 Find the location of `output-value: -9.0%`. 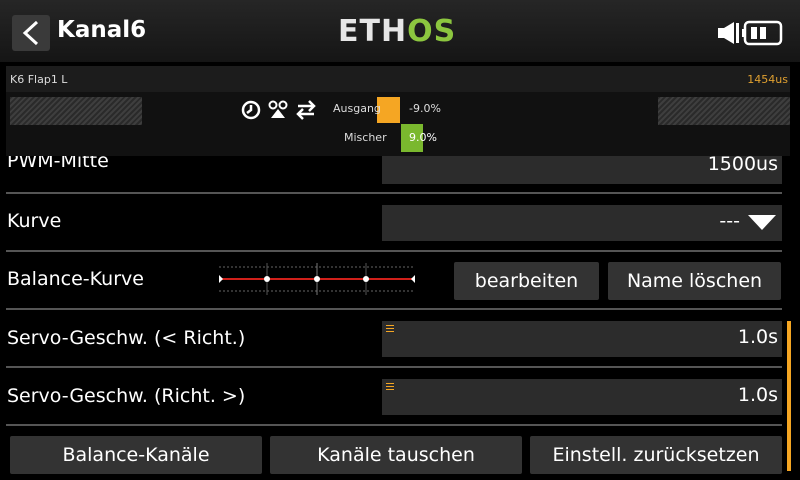

output-value: -9.0% is located at coordinates (425, 108).